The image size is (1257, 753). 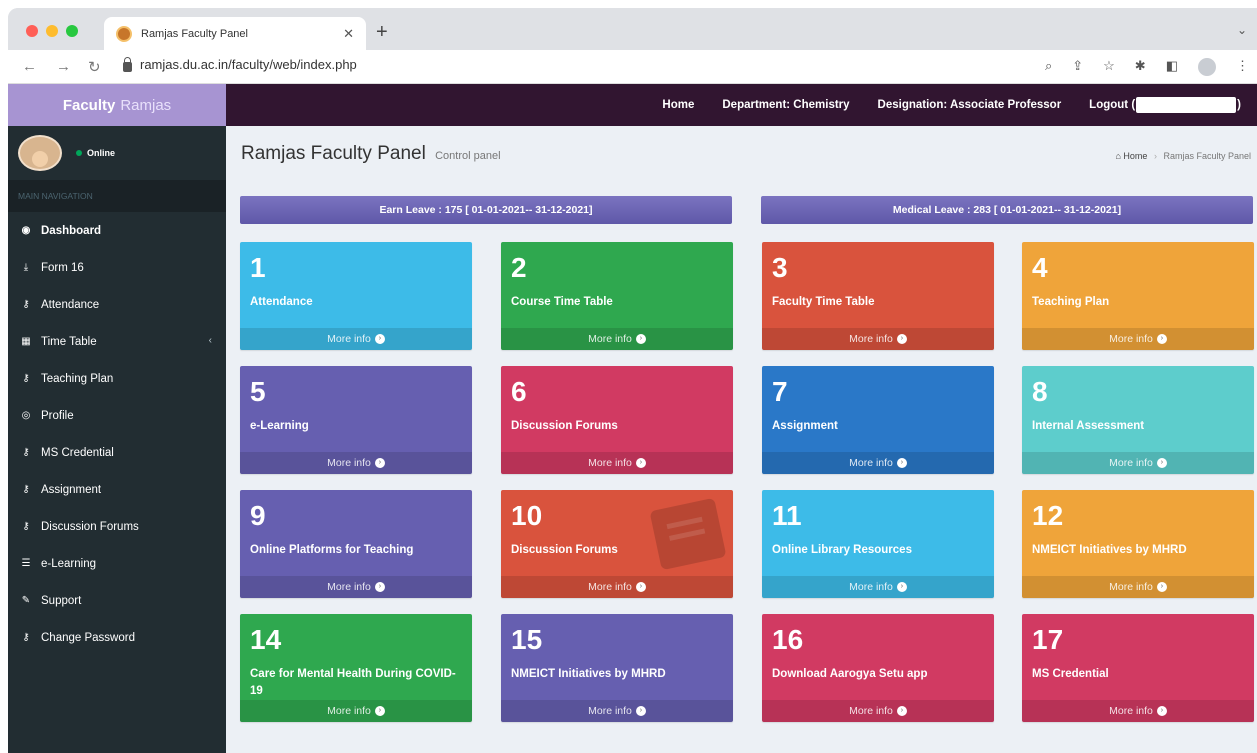 What do you see at coordinates (117, 600) in the screenshot?
I see `sidebar-item-support: ✎ Support` at bounding box center [117, 600].